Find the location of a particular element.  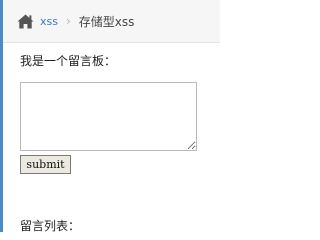

breadcrumb: xss › 存储型xss is located at coordinates (111, 21).